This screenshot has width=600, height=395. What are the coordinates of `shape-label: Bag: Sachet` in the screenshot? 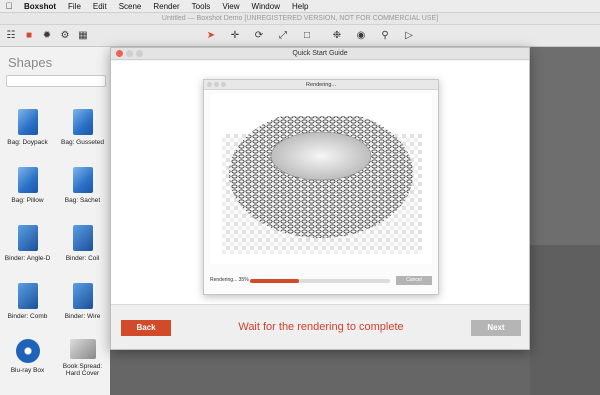 It's located at (82, 200).